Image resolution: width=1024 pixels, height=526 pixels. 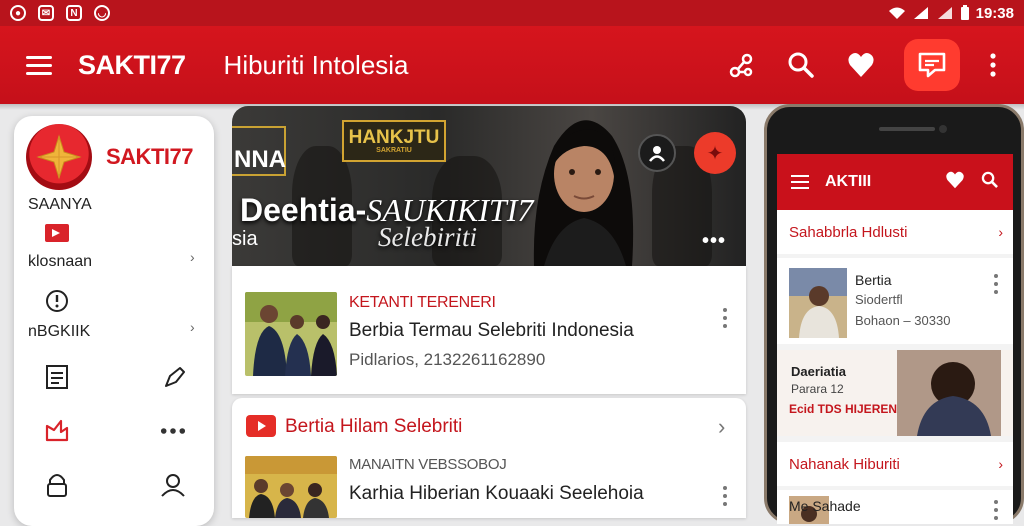 I want to click on phone-news-item: Me Sahade, so click(x=895, y=507).